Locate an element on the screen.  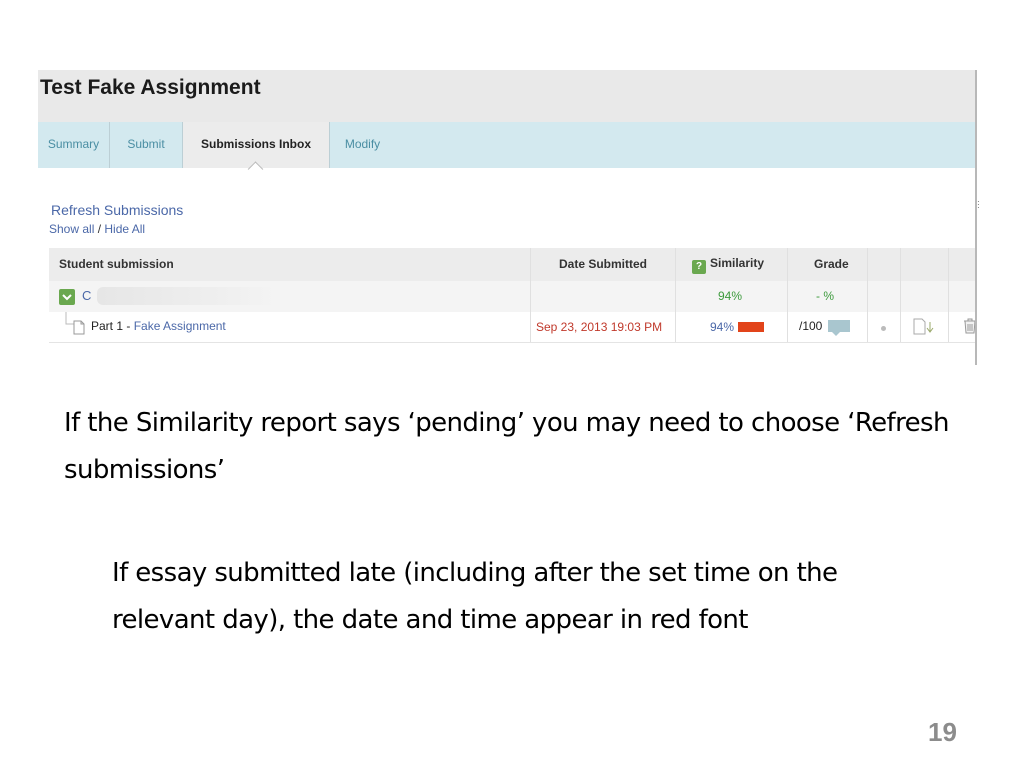
student-similarity: 94% is located at coordinates (730, 296).